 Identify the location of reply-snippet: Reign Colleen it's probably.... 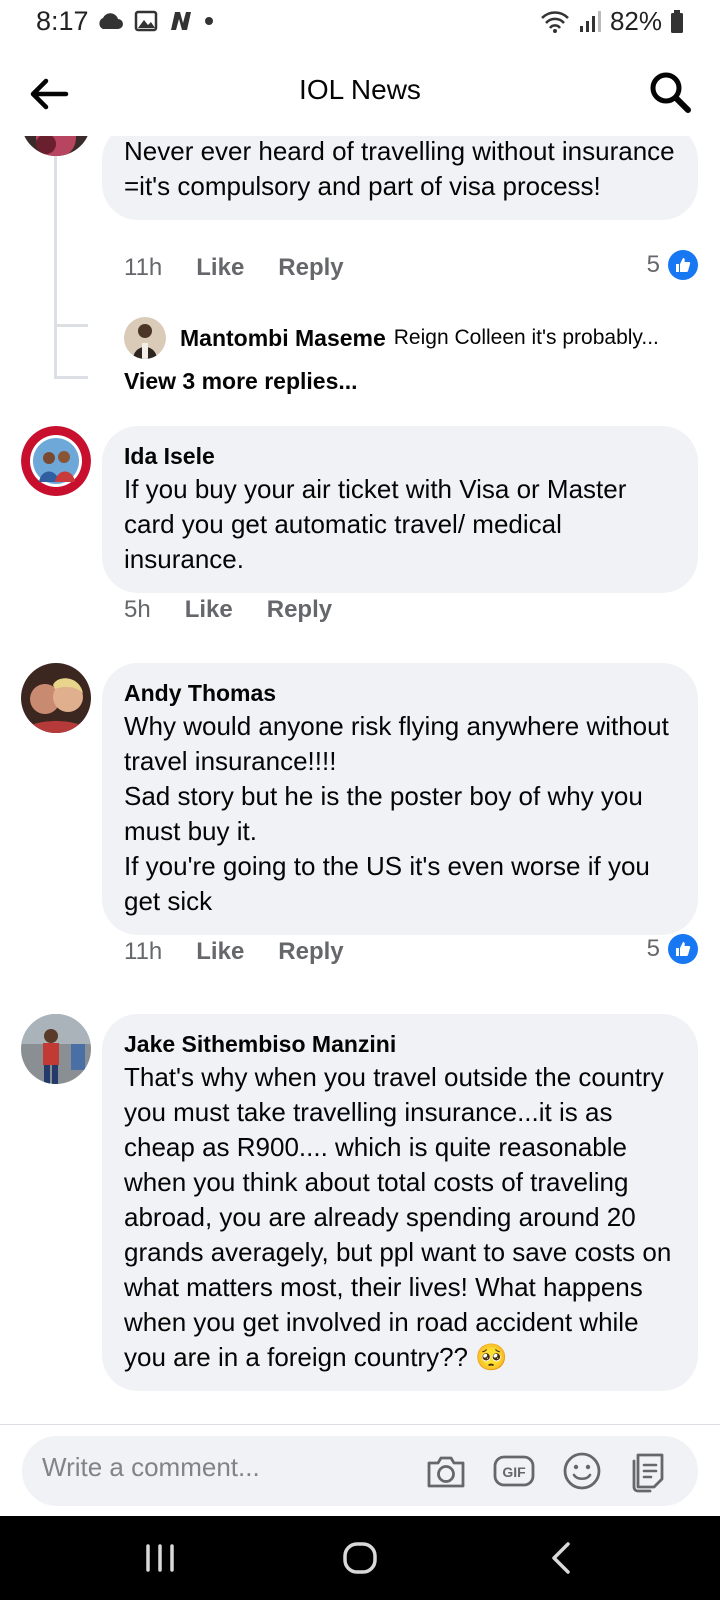
(526, 337).